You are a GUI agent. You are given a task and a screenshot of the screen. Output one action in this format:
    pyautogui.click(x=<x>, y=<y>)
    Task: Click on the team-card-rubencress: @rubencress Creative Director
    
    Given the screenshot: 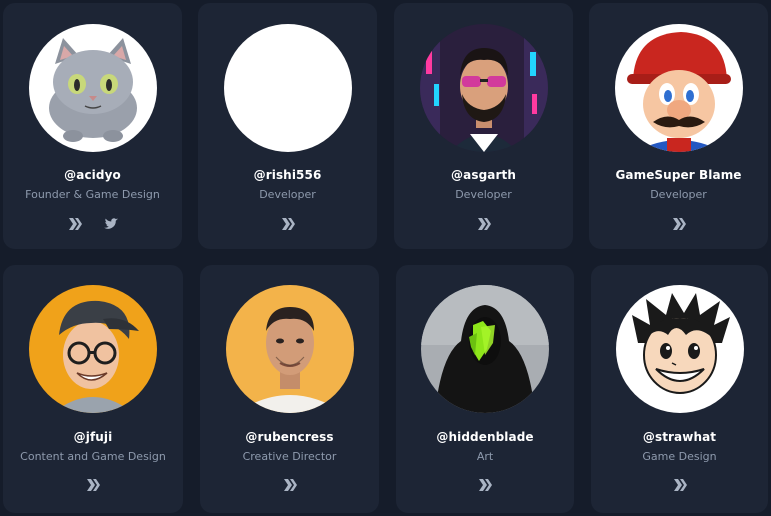 What is the action you would take?
    pyautogui.click(x=289, y=389)
    